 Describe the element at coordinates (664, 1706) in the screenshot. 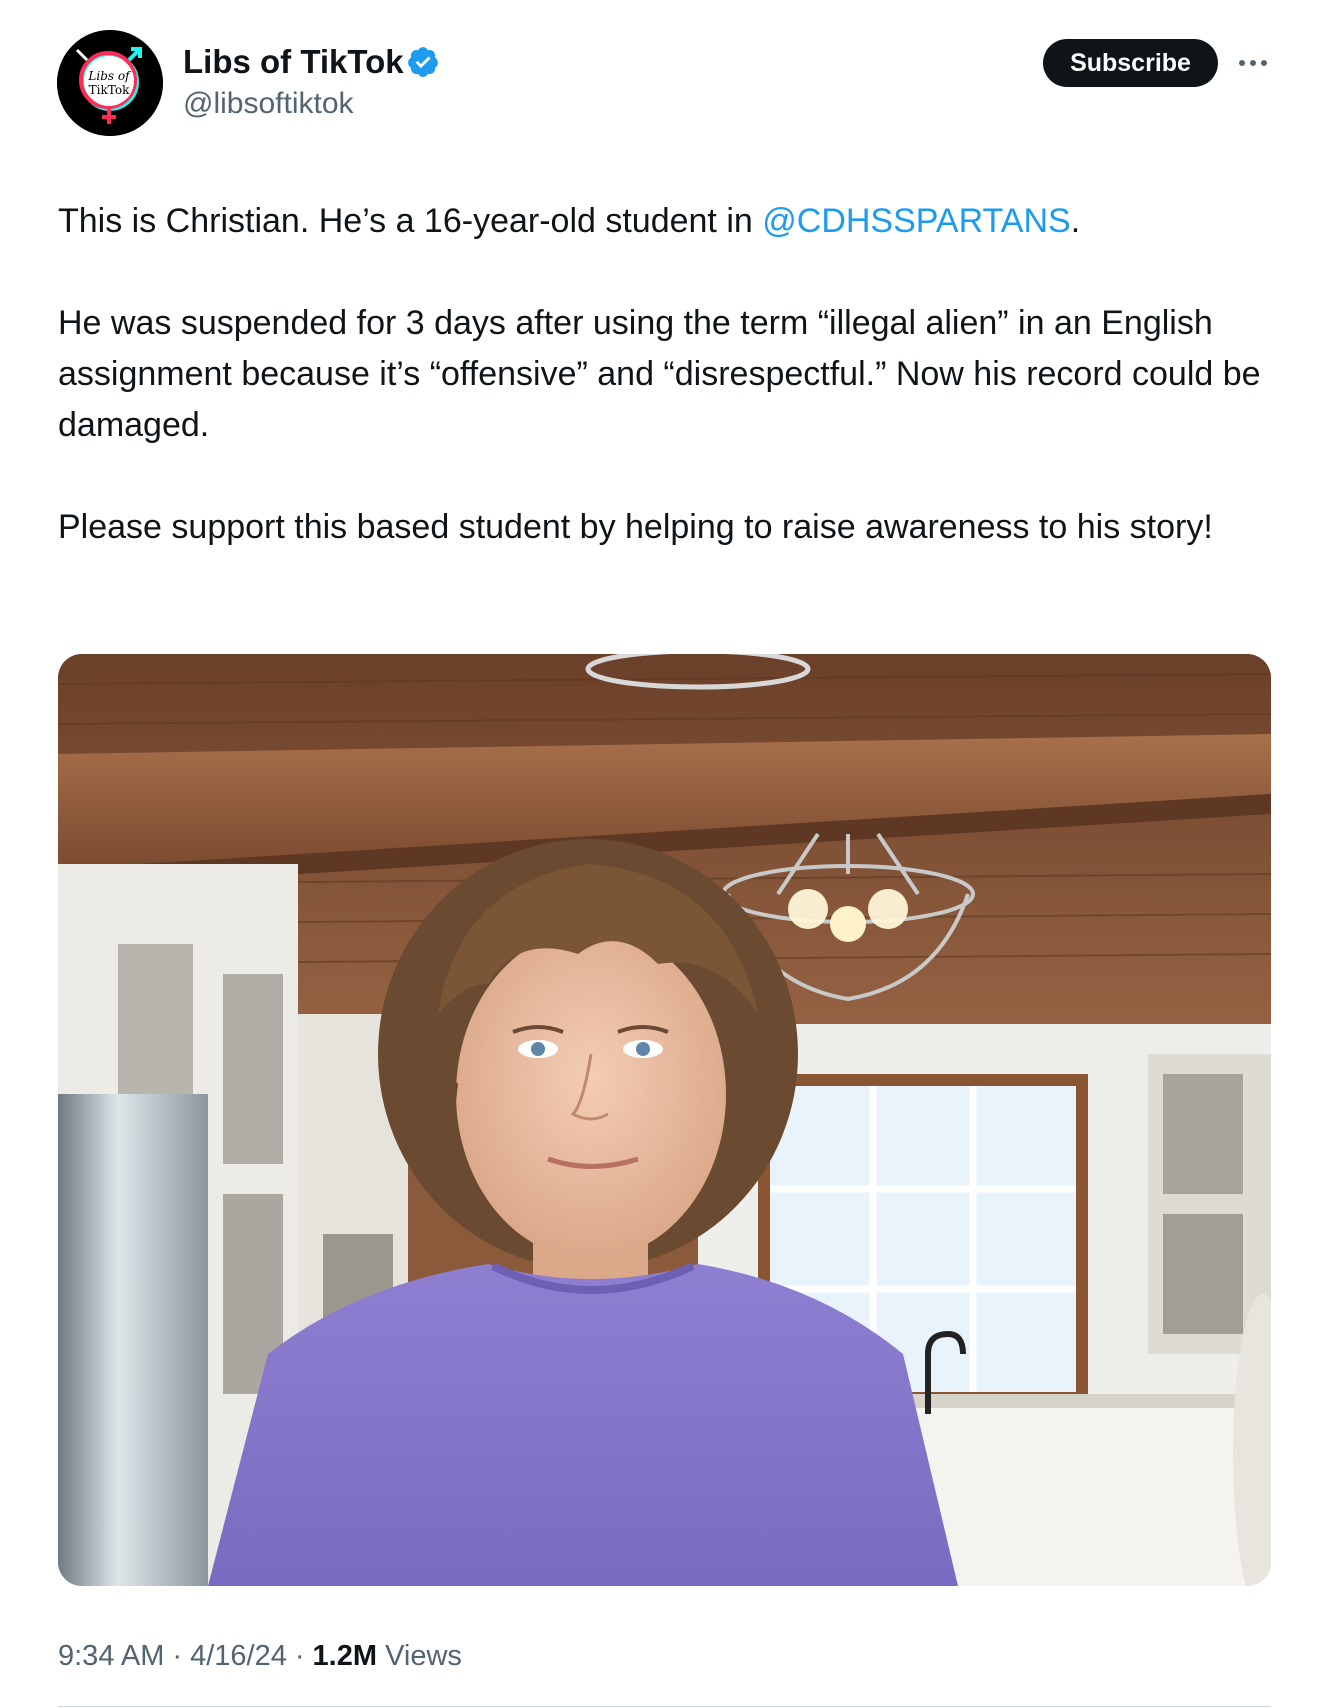

I see `divider` at that location.